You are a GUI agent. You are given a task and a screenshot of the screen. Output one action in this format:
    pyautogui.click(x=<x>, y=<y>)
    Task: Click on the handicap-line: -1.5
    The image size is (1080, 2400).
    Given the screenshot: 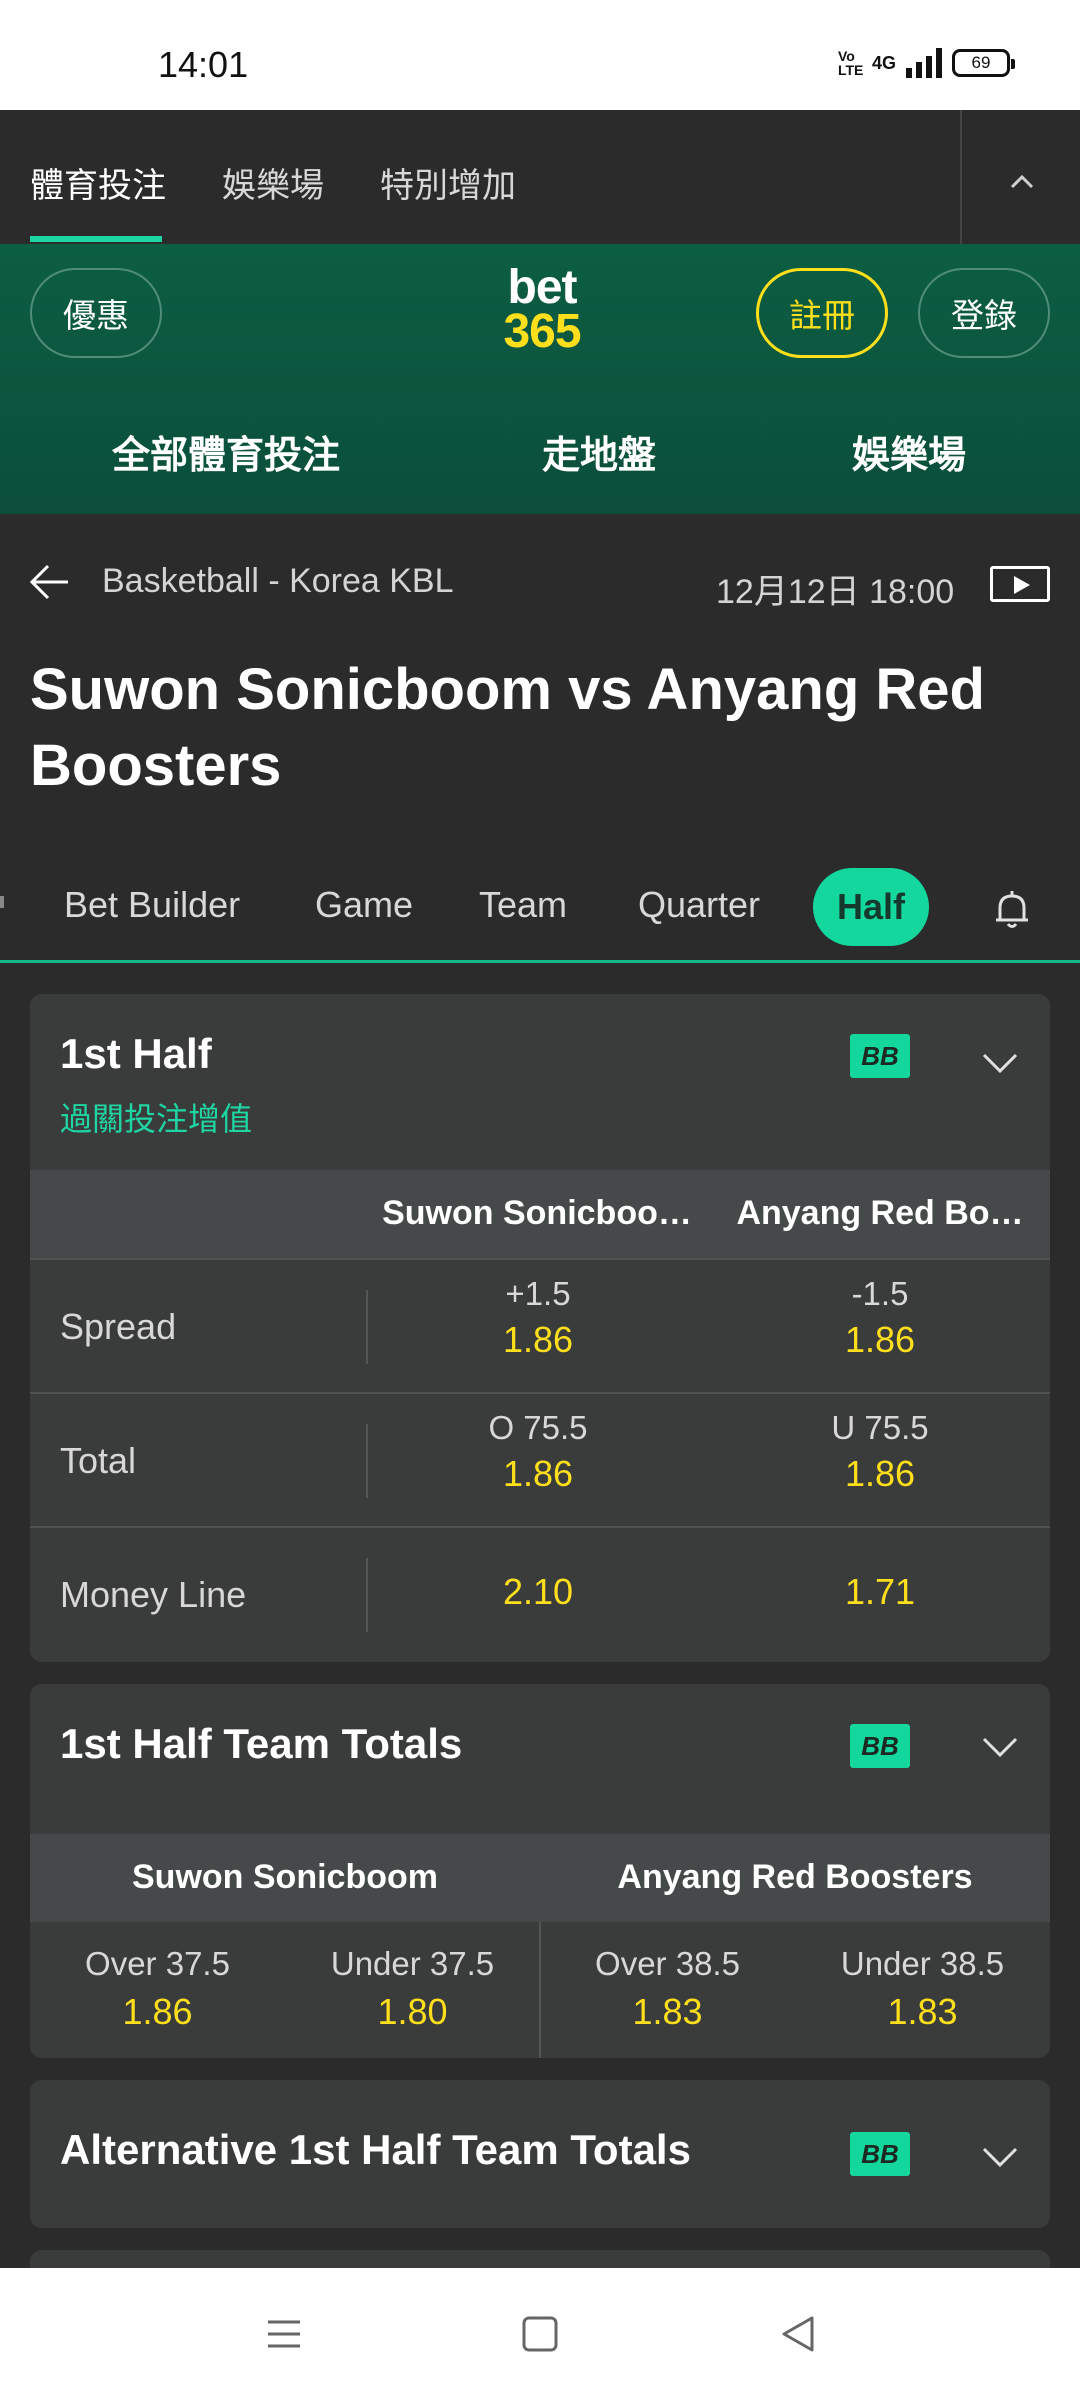 What is the action you would take?
    pyautogui.click(x=880, y=1293)
    